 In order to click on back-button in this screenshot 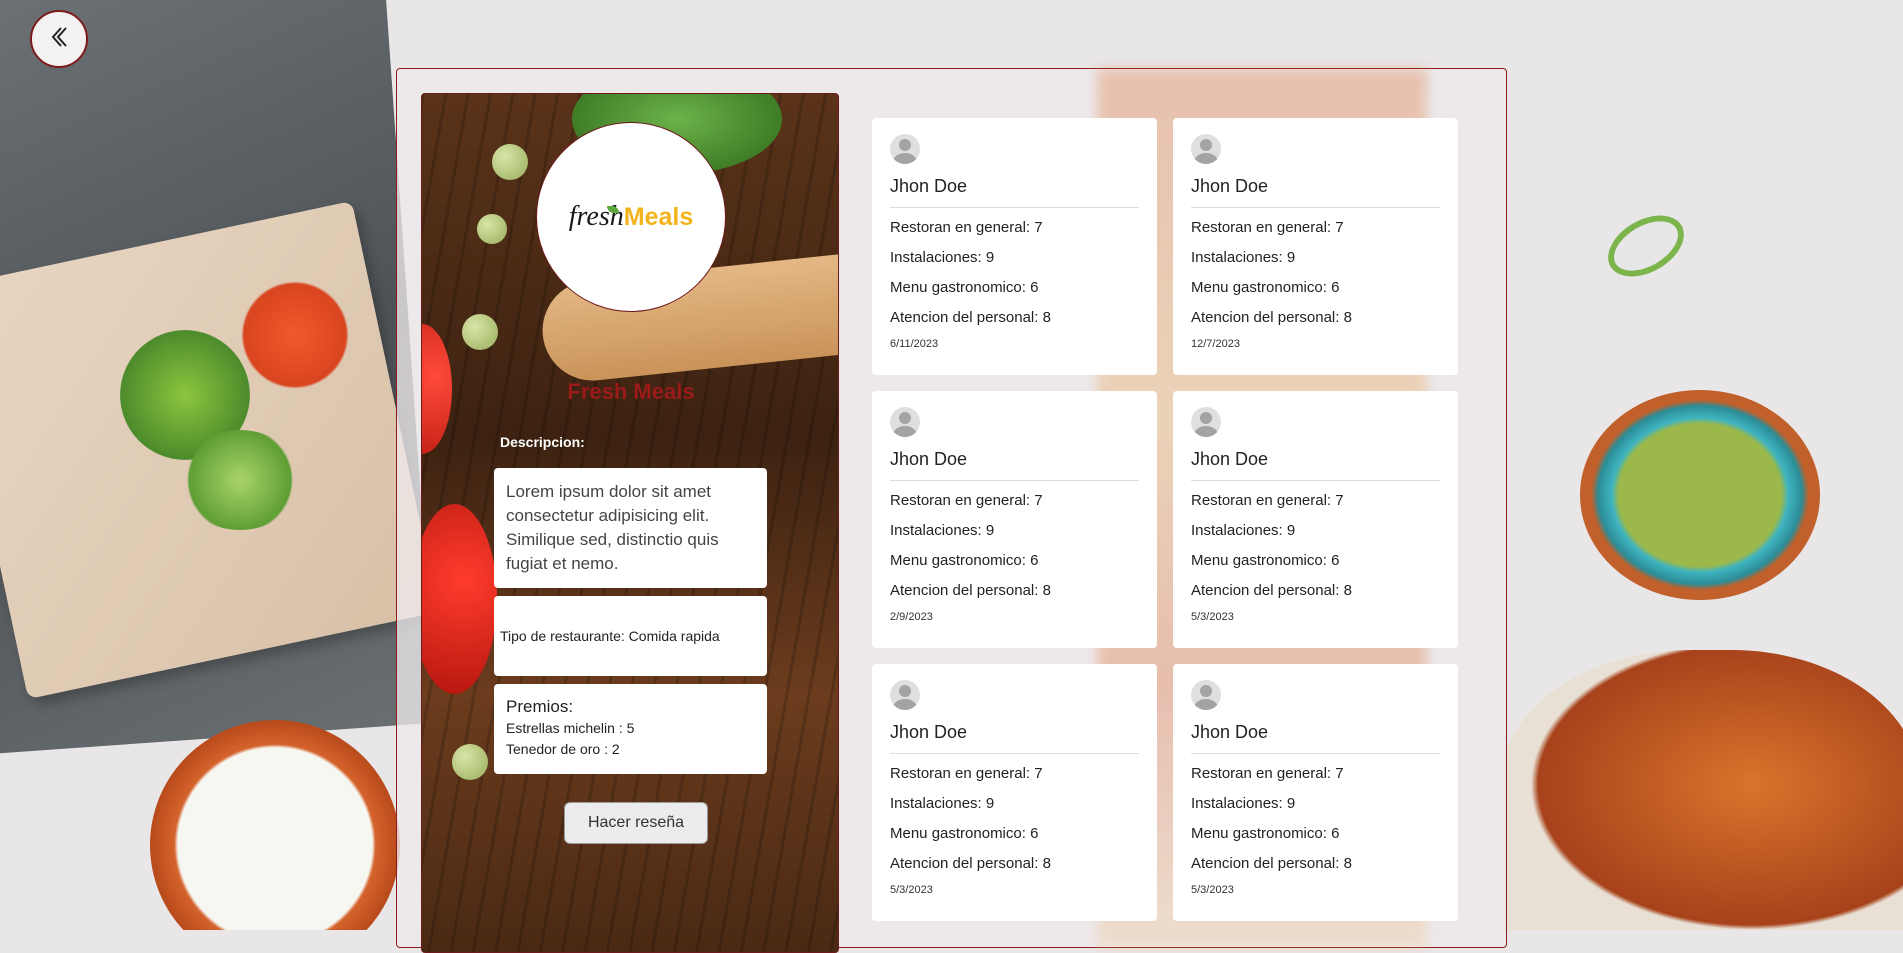, I will do `click(59, 39)`.